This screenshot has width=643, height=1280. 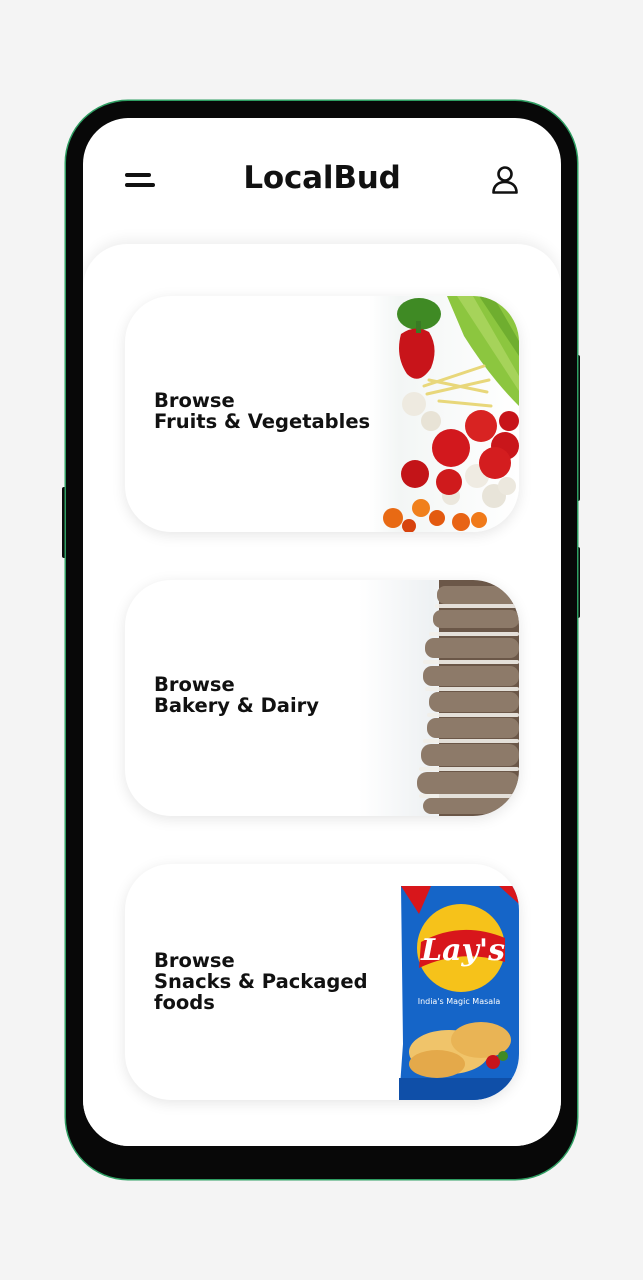 I want to click on category-card-label: Browse Bakery & Dairy, so click(x=236, y=695).